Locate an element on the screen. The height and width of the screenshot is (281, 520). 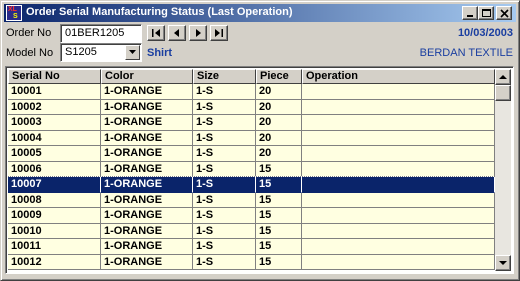
model-no-select: S1205 is located at coordinates (101, 52).